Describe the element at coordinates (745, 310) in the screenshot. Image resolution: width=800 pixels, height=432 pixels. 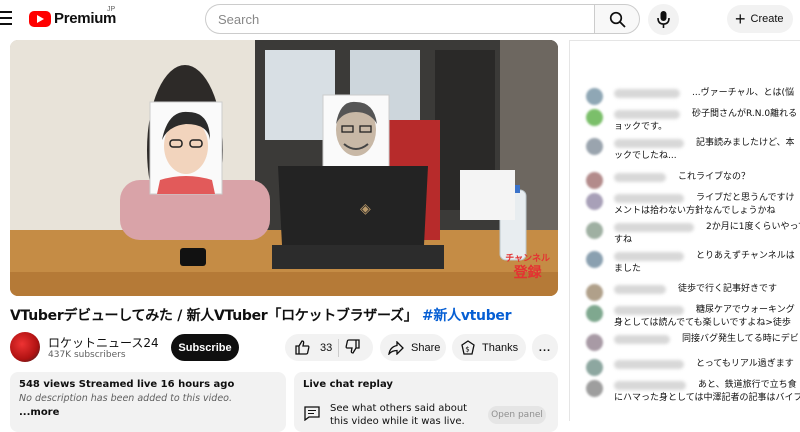
I see `chat-message-text: 糖尿ケアでウォーキング` at that location.